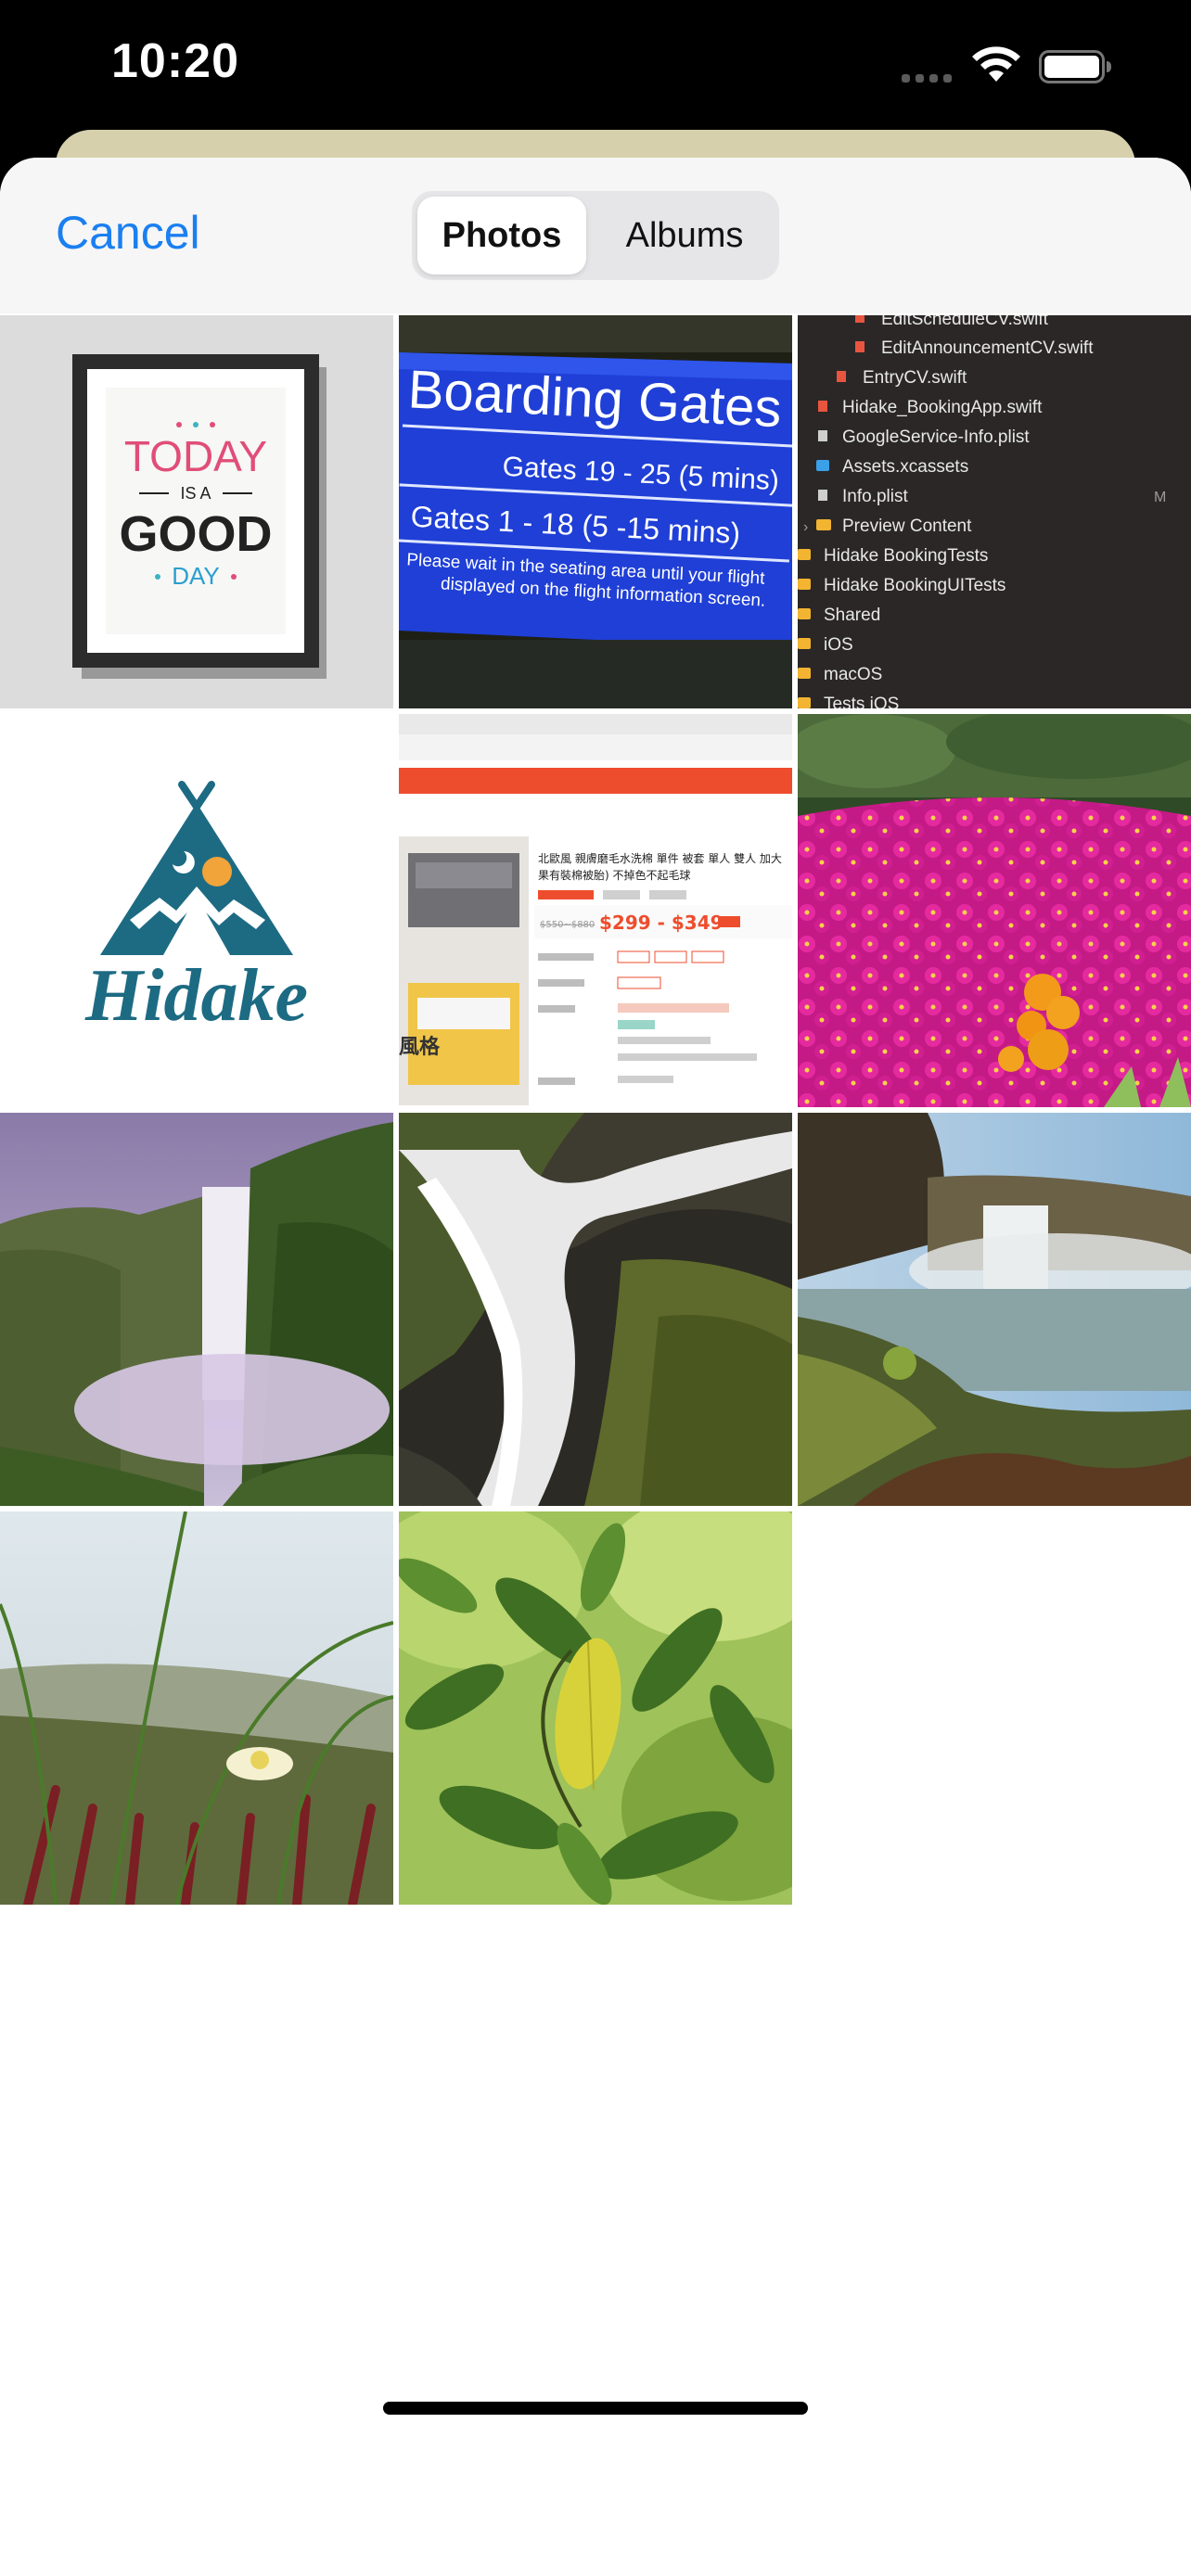 The width and height of the screenshot is (1191, 2576). Describe the element at coordinates (614, 876) in the screenshot. I see `shop-subtitle: 果有裝棉被胎) 不掉色不起毛球` at that location.